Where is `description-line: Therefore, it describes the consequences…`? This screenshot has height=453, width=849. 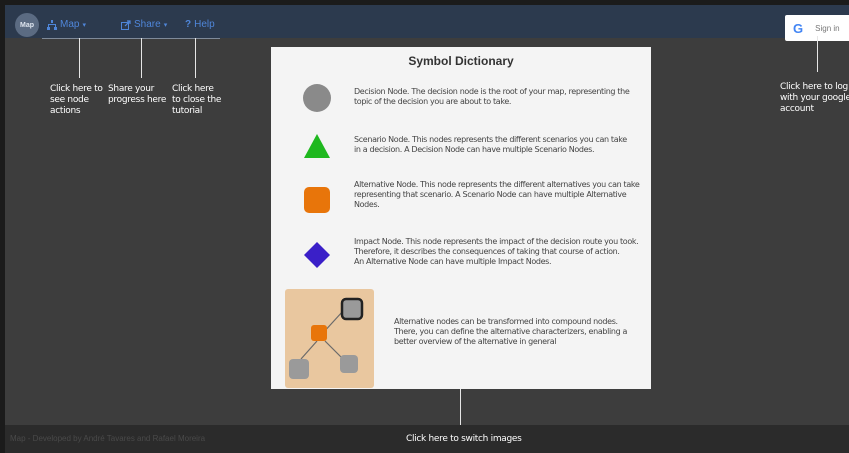
description-line: Therefore, it describes the consequences… is located at coordinates (487, 251).